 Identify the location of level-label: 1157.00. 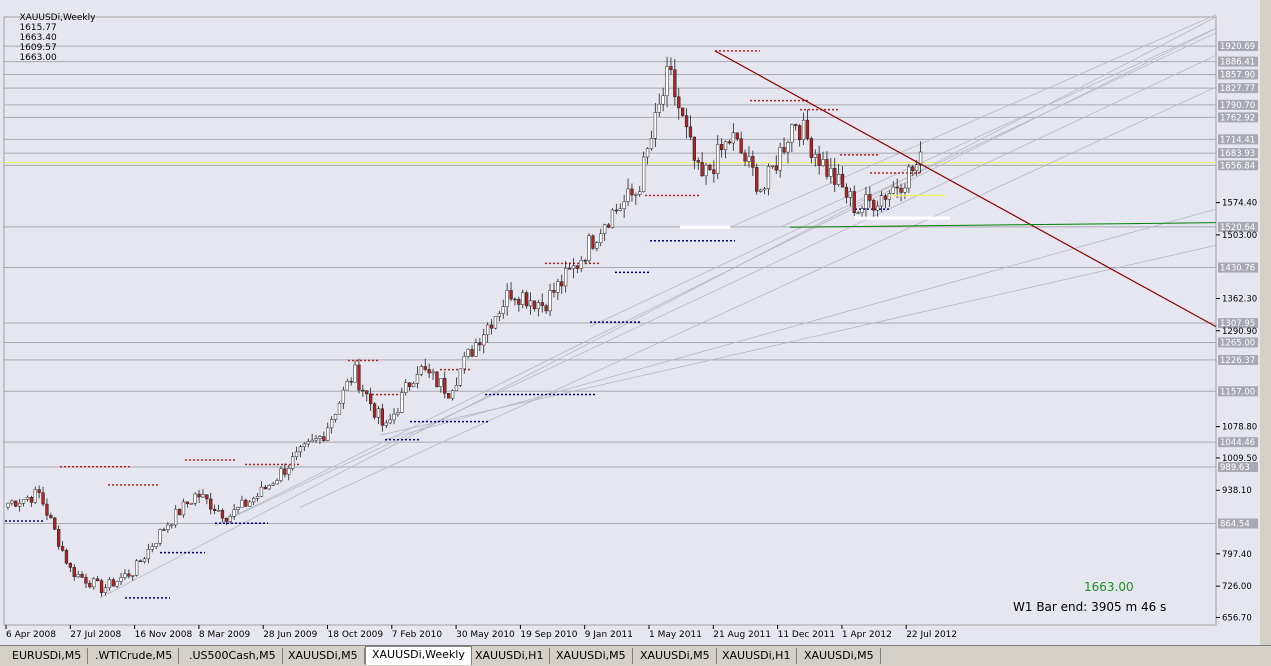
(1237, 392).